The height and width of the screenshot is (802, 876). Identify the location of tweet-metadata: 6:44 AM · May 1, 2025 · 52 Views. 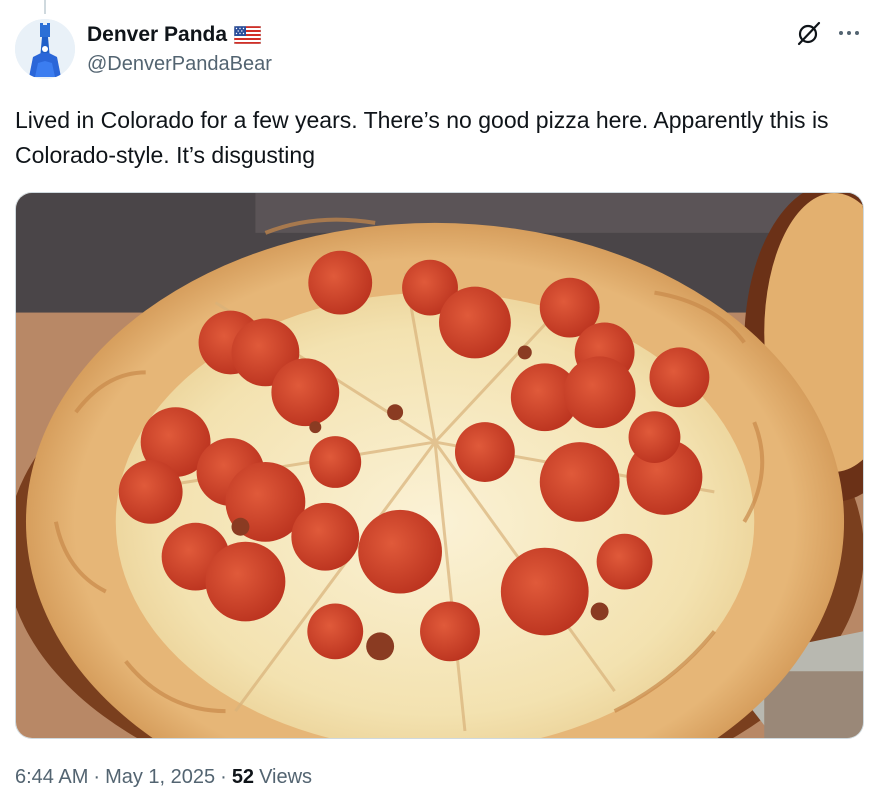
(163, 777).